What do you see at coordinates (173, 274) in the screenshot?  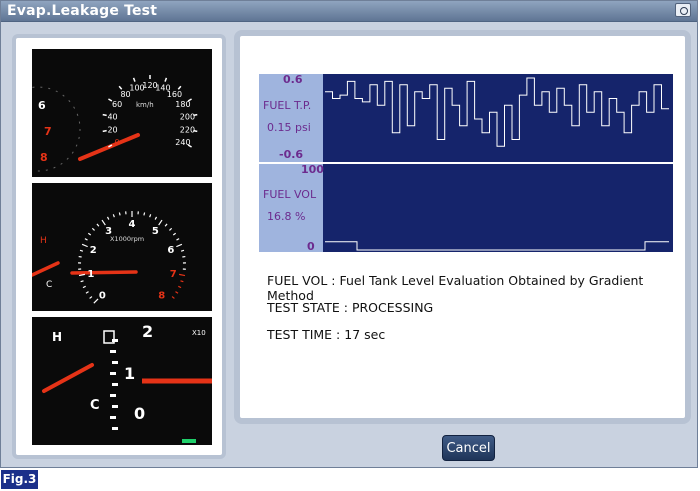 I see `tachometer-tick-label: 7` at bounding box center [173, 274].